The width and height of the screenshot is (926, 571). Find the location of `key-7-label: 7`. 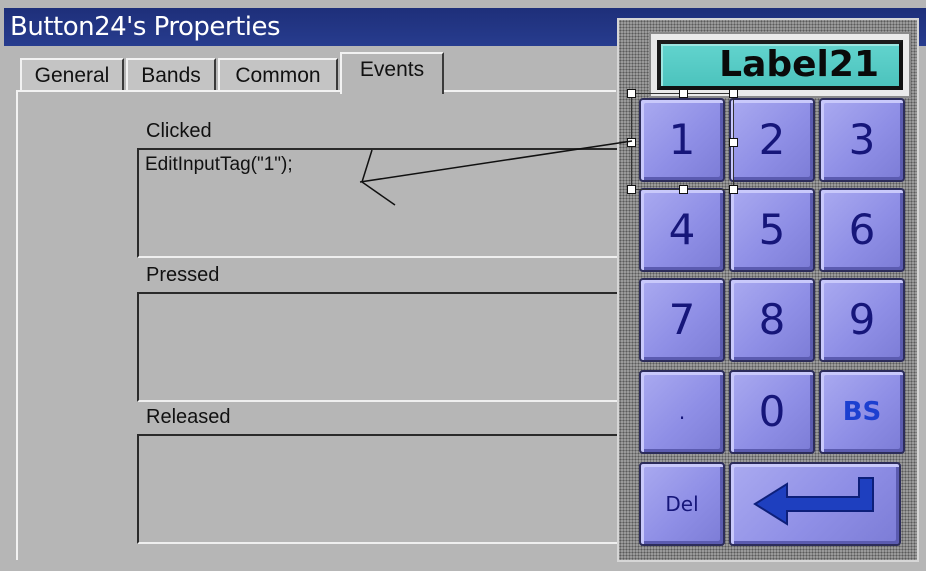

key-7-label: 7 is located at coordinates (682, 319).